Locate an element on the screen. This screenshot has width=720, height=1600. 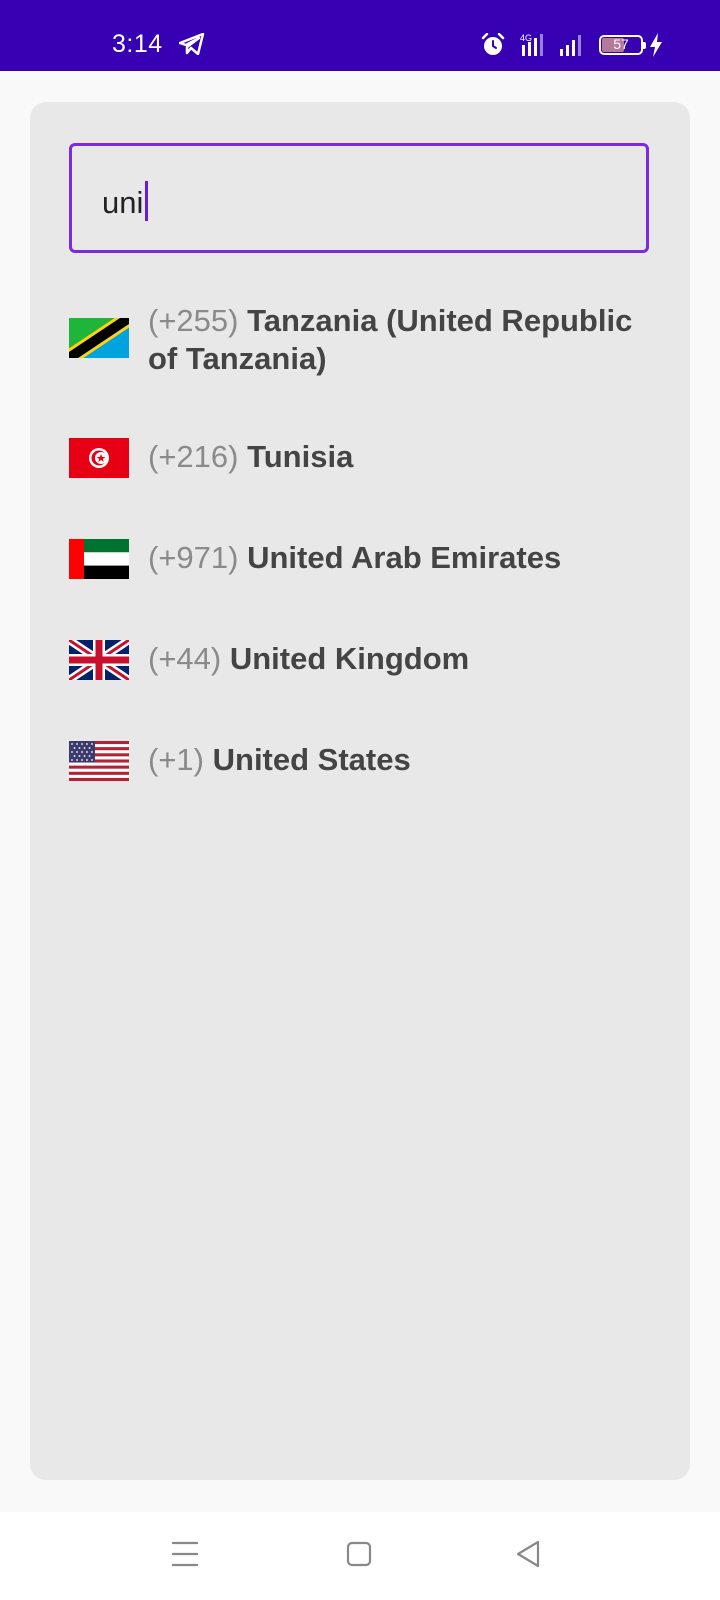
network-type-label: 4G is located at coordinates (526, 38).